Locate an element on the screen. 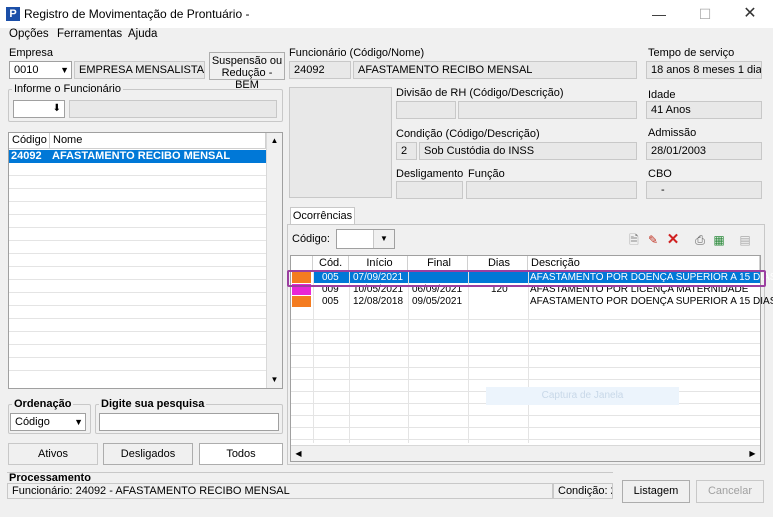 This screenshot has height=517, width=773. condicao-desc-field: Sob Custódia do INSS is located at coordinates (528, 151).